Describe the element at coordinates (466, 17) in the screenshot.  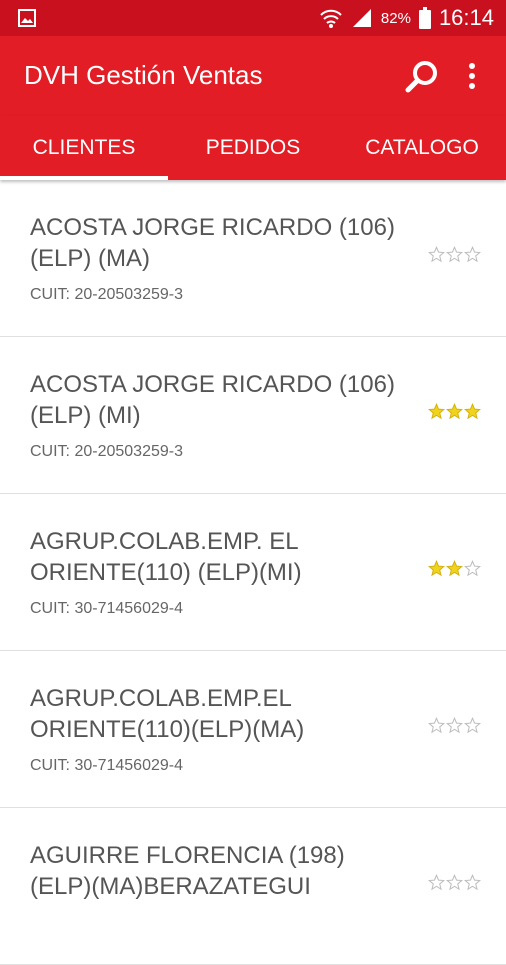
I see `clock: 16:14` at that location.